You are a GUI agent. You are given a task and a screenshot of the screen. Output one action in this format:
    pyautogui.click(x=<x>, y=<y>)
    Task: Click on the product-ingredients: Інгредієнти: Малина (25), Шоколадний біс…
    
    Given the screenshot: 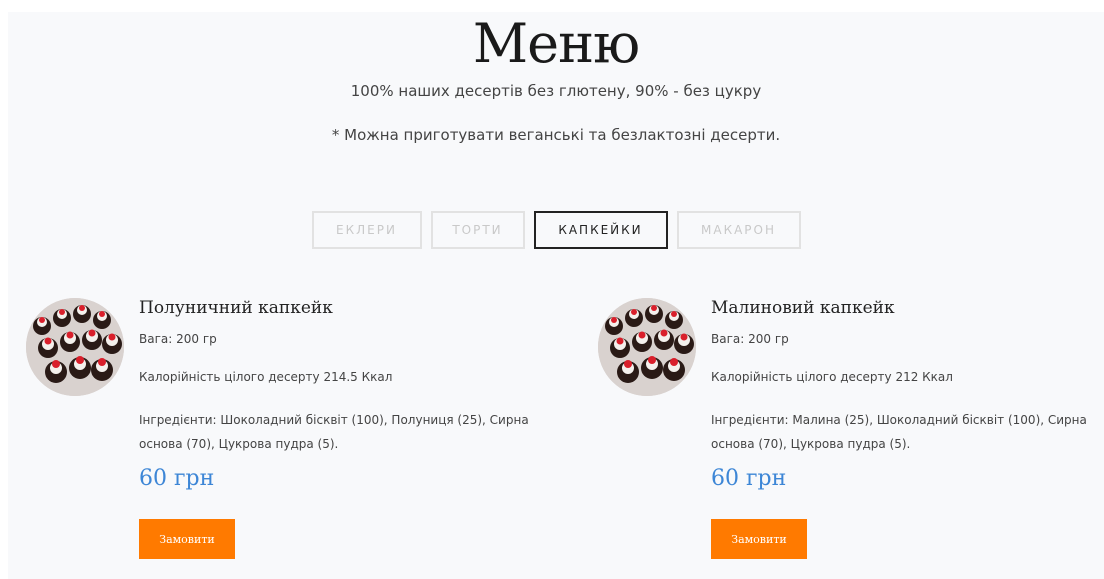 What is the action you would take?
    pyautogui.click(x=899, y=432)
    